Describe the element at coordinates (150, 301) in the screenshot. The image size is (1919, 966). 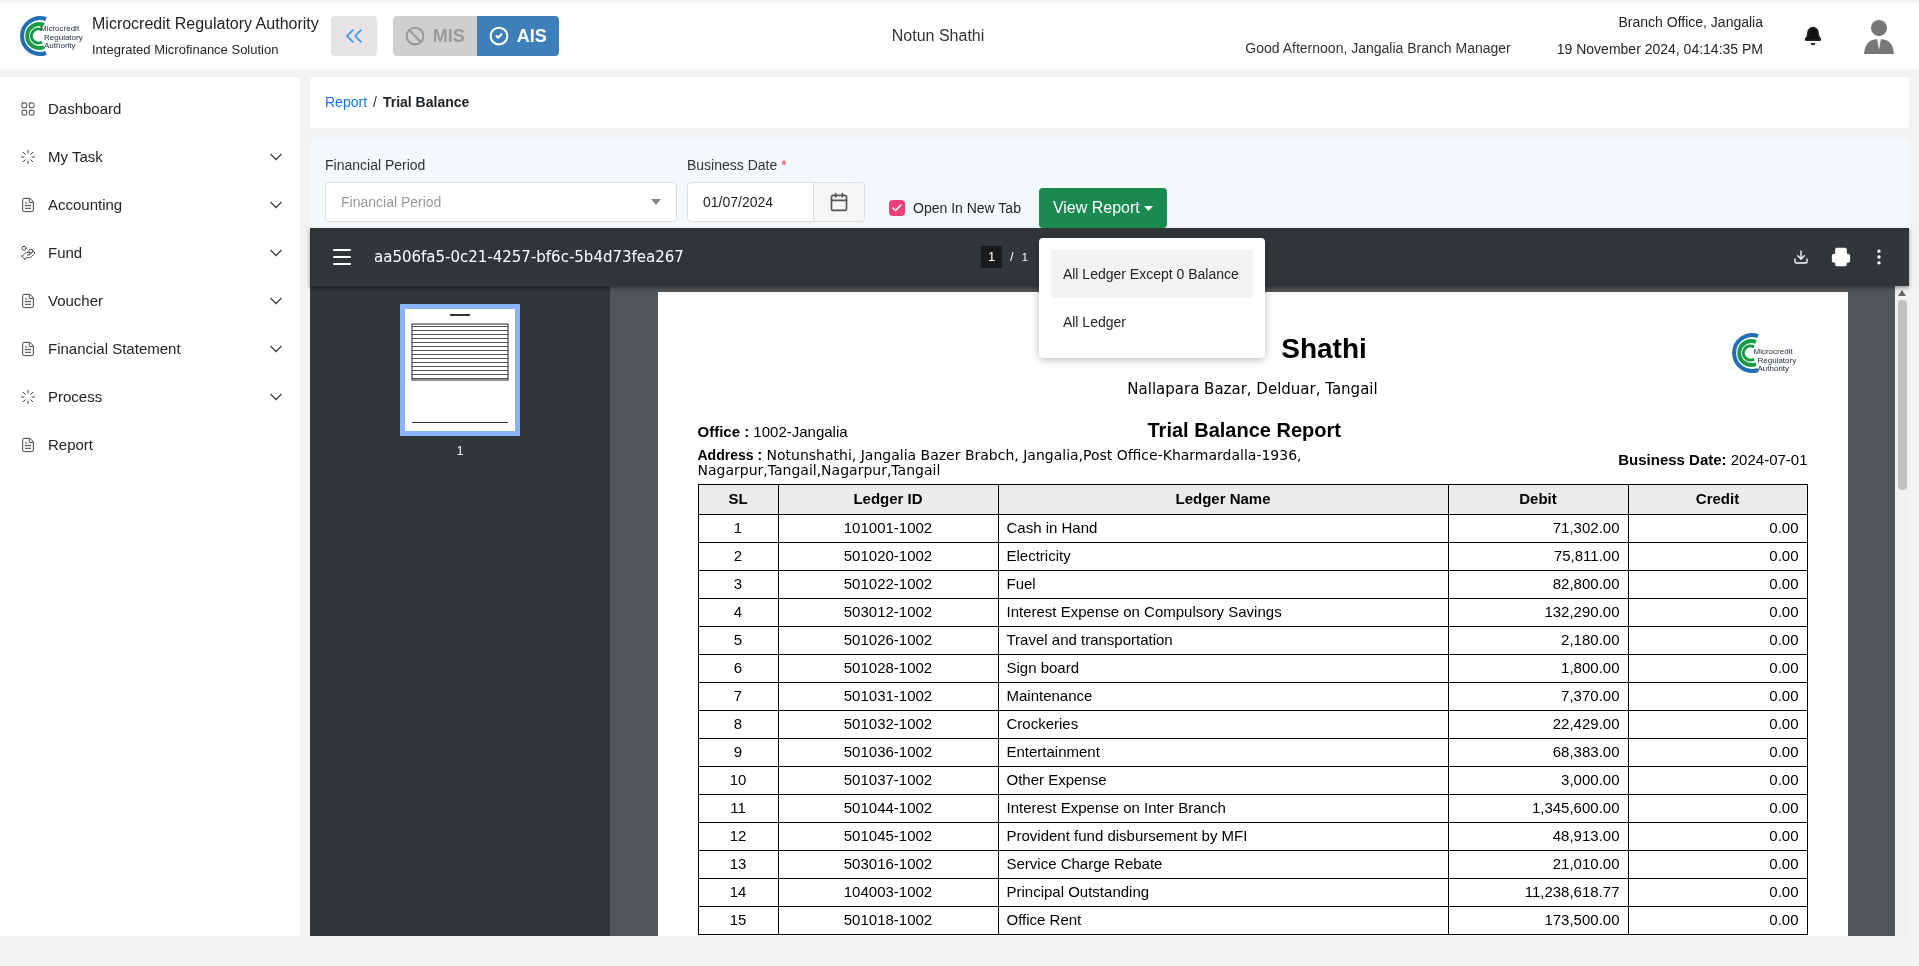
I see `sidebar-item: Voucher` at that location.